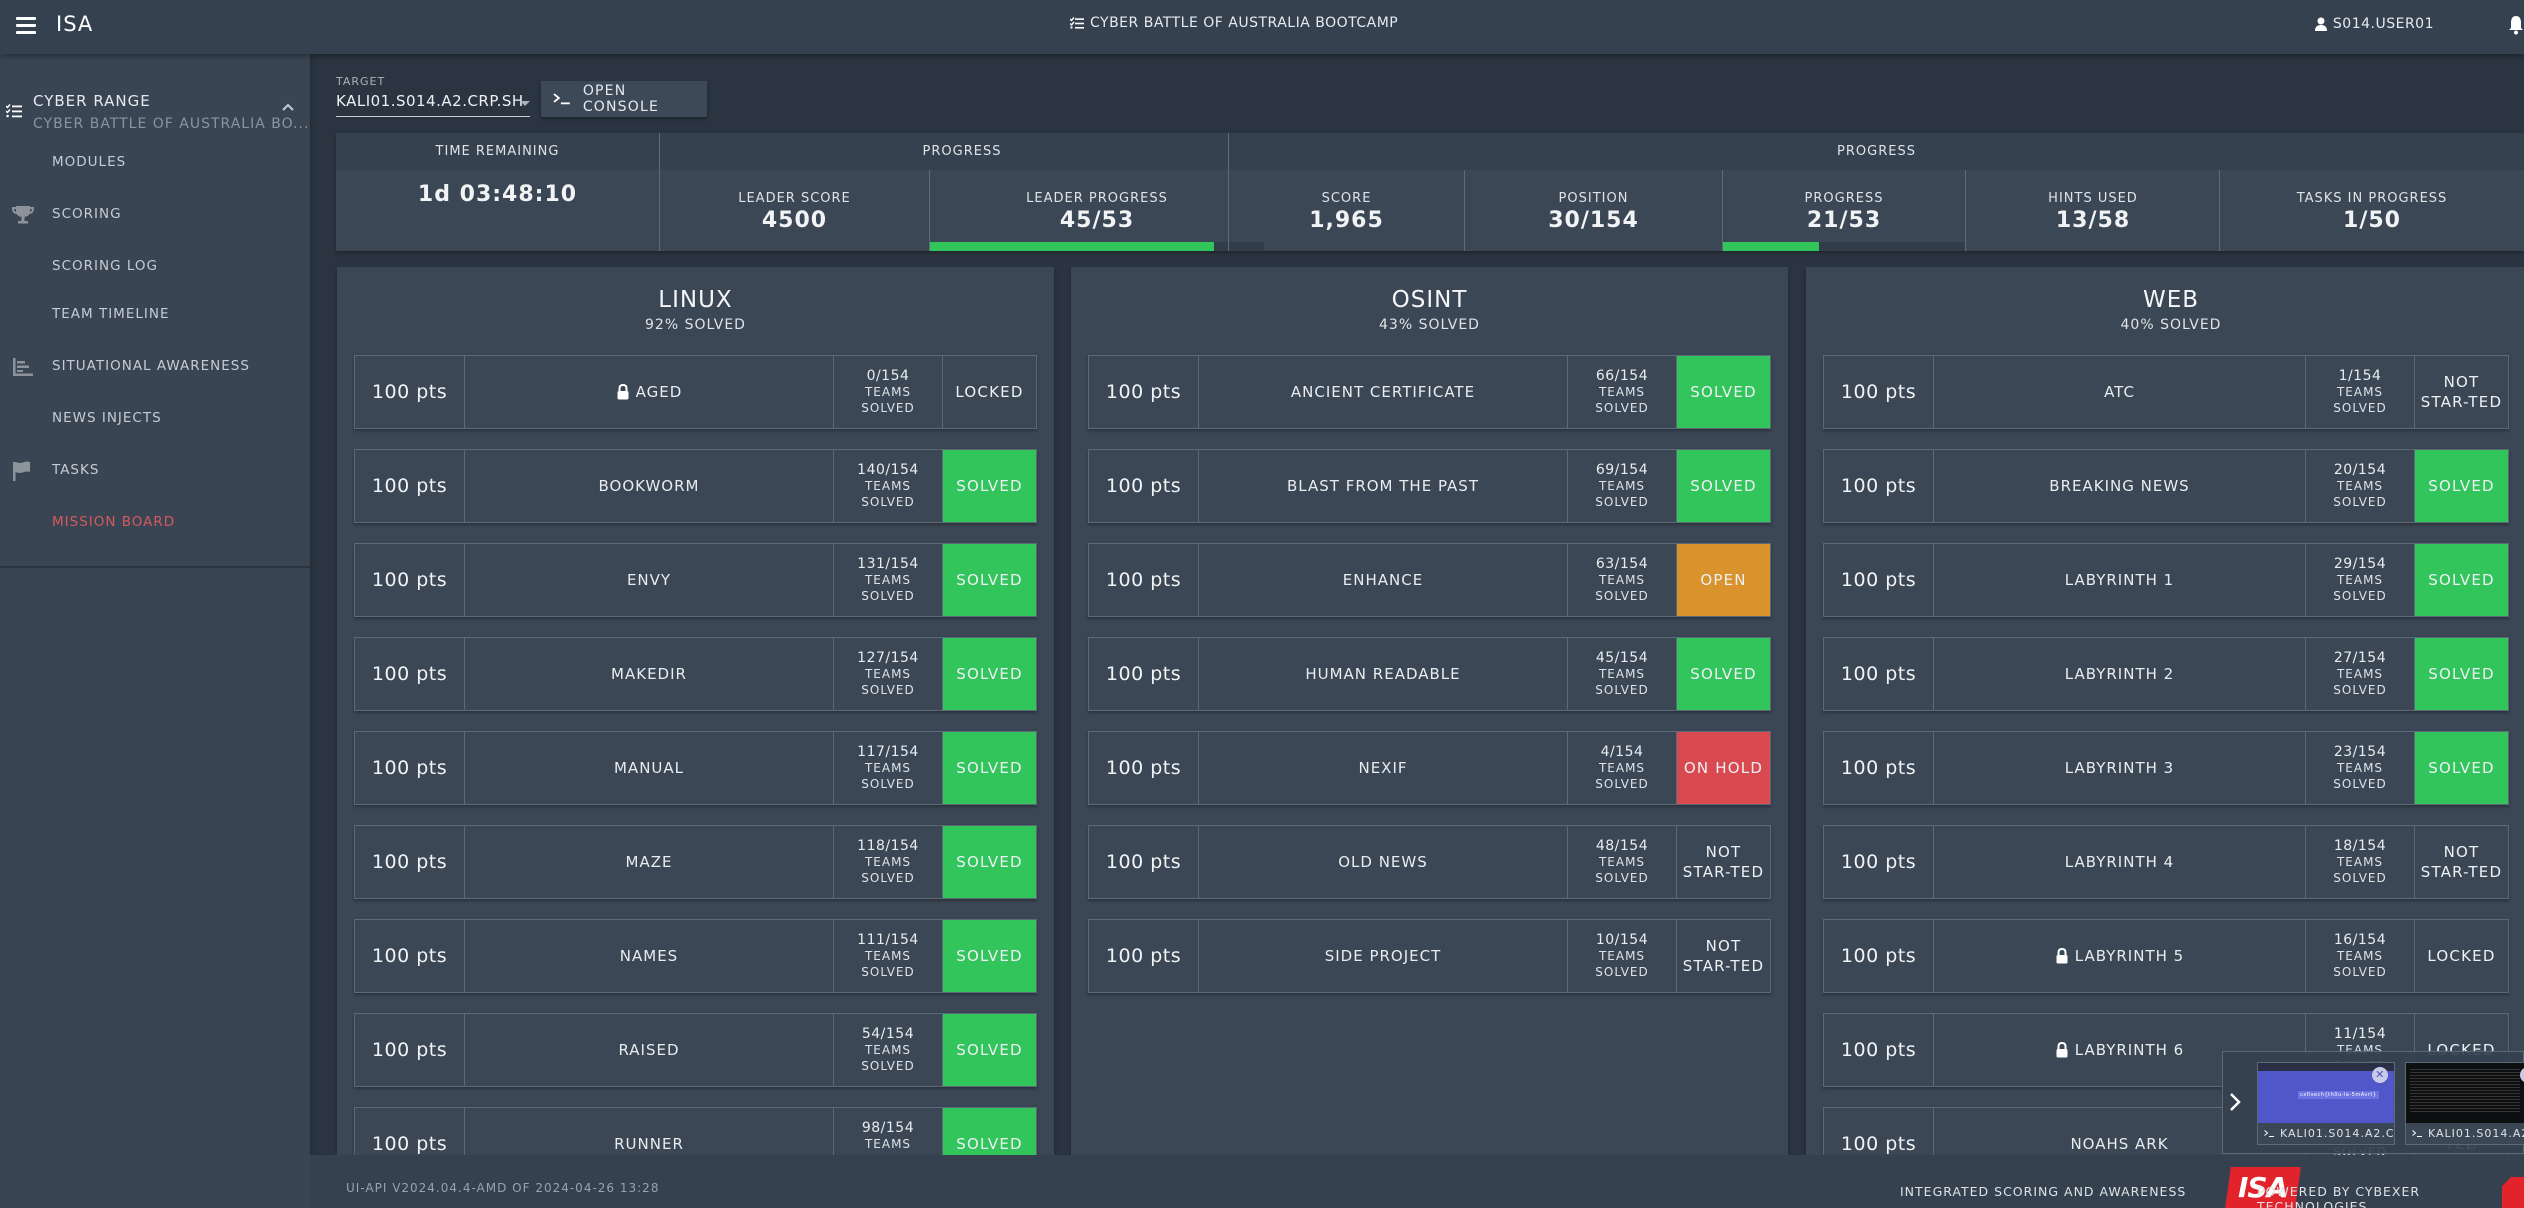  Describe the element at coordinates (155, 215) in the screenshot. I see `sidebar-item-scoring: SCORING` at that location.